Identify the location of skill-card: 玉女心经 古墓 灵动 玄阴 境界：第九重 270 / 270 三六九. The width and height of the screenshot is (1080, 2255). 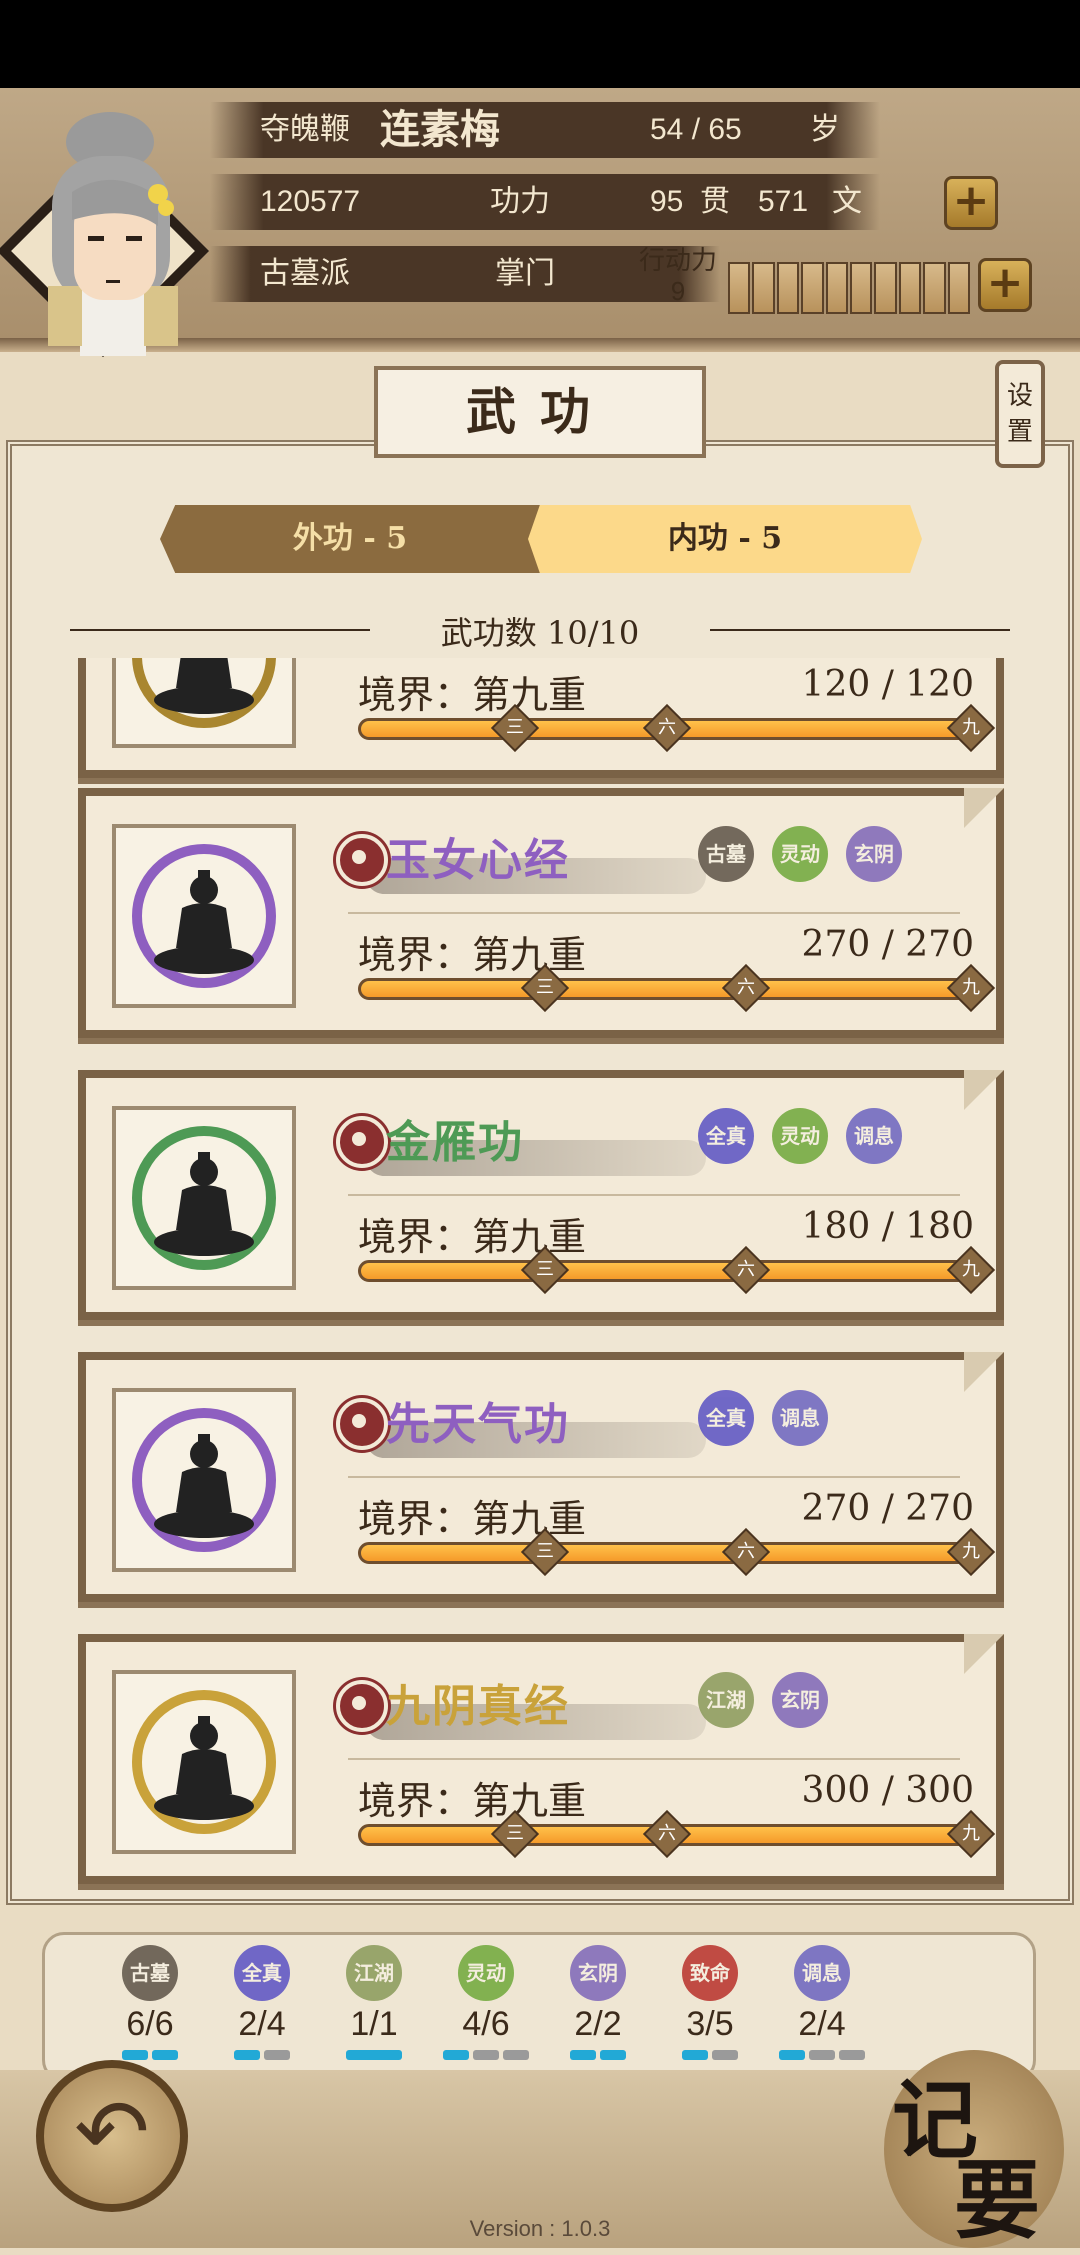
(541, 913).